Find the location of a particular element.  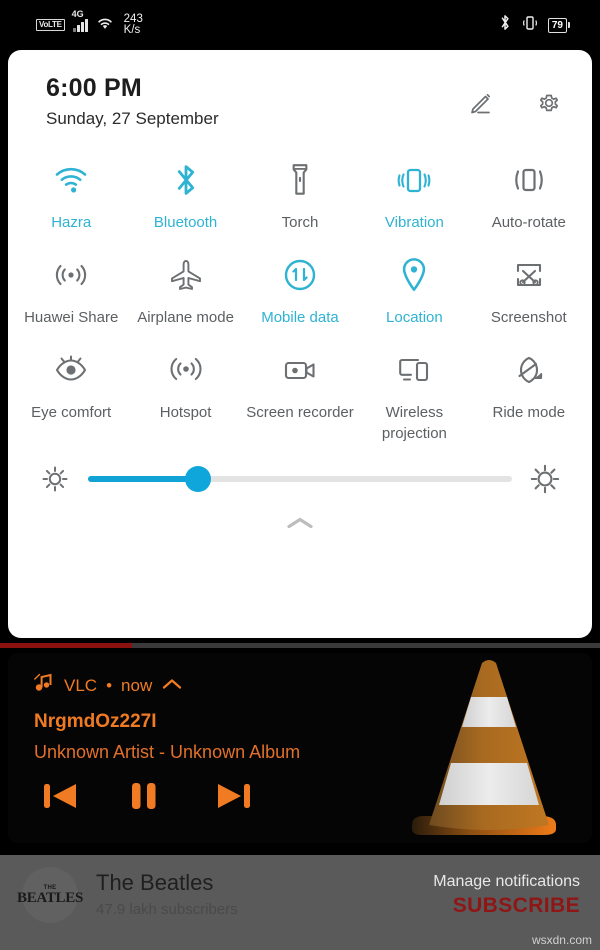

brightness-slider is located at coordinates (300, 479).